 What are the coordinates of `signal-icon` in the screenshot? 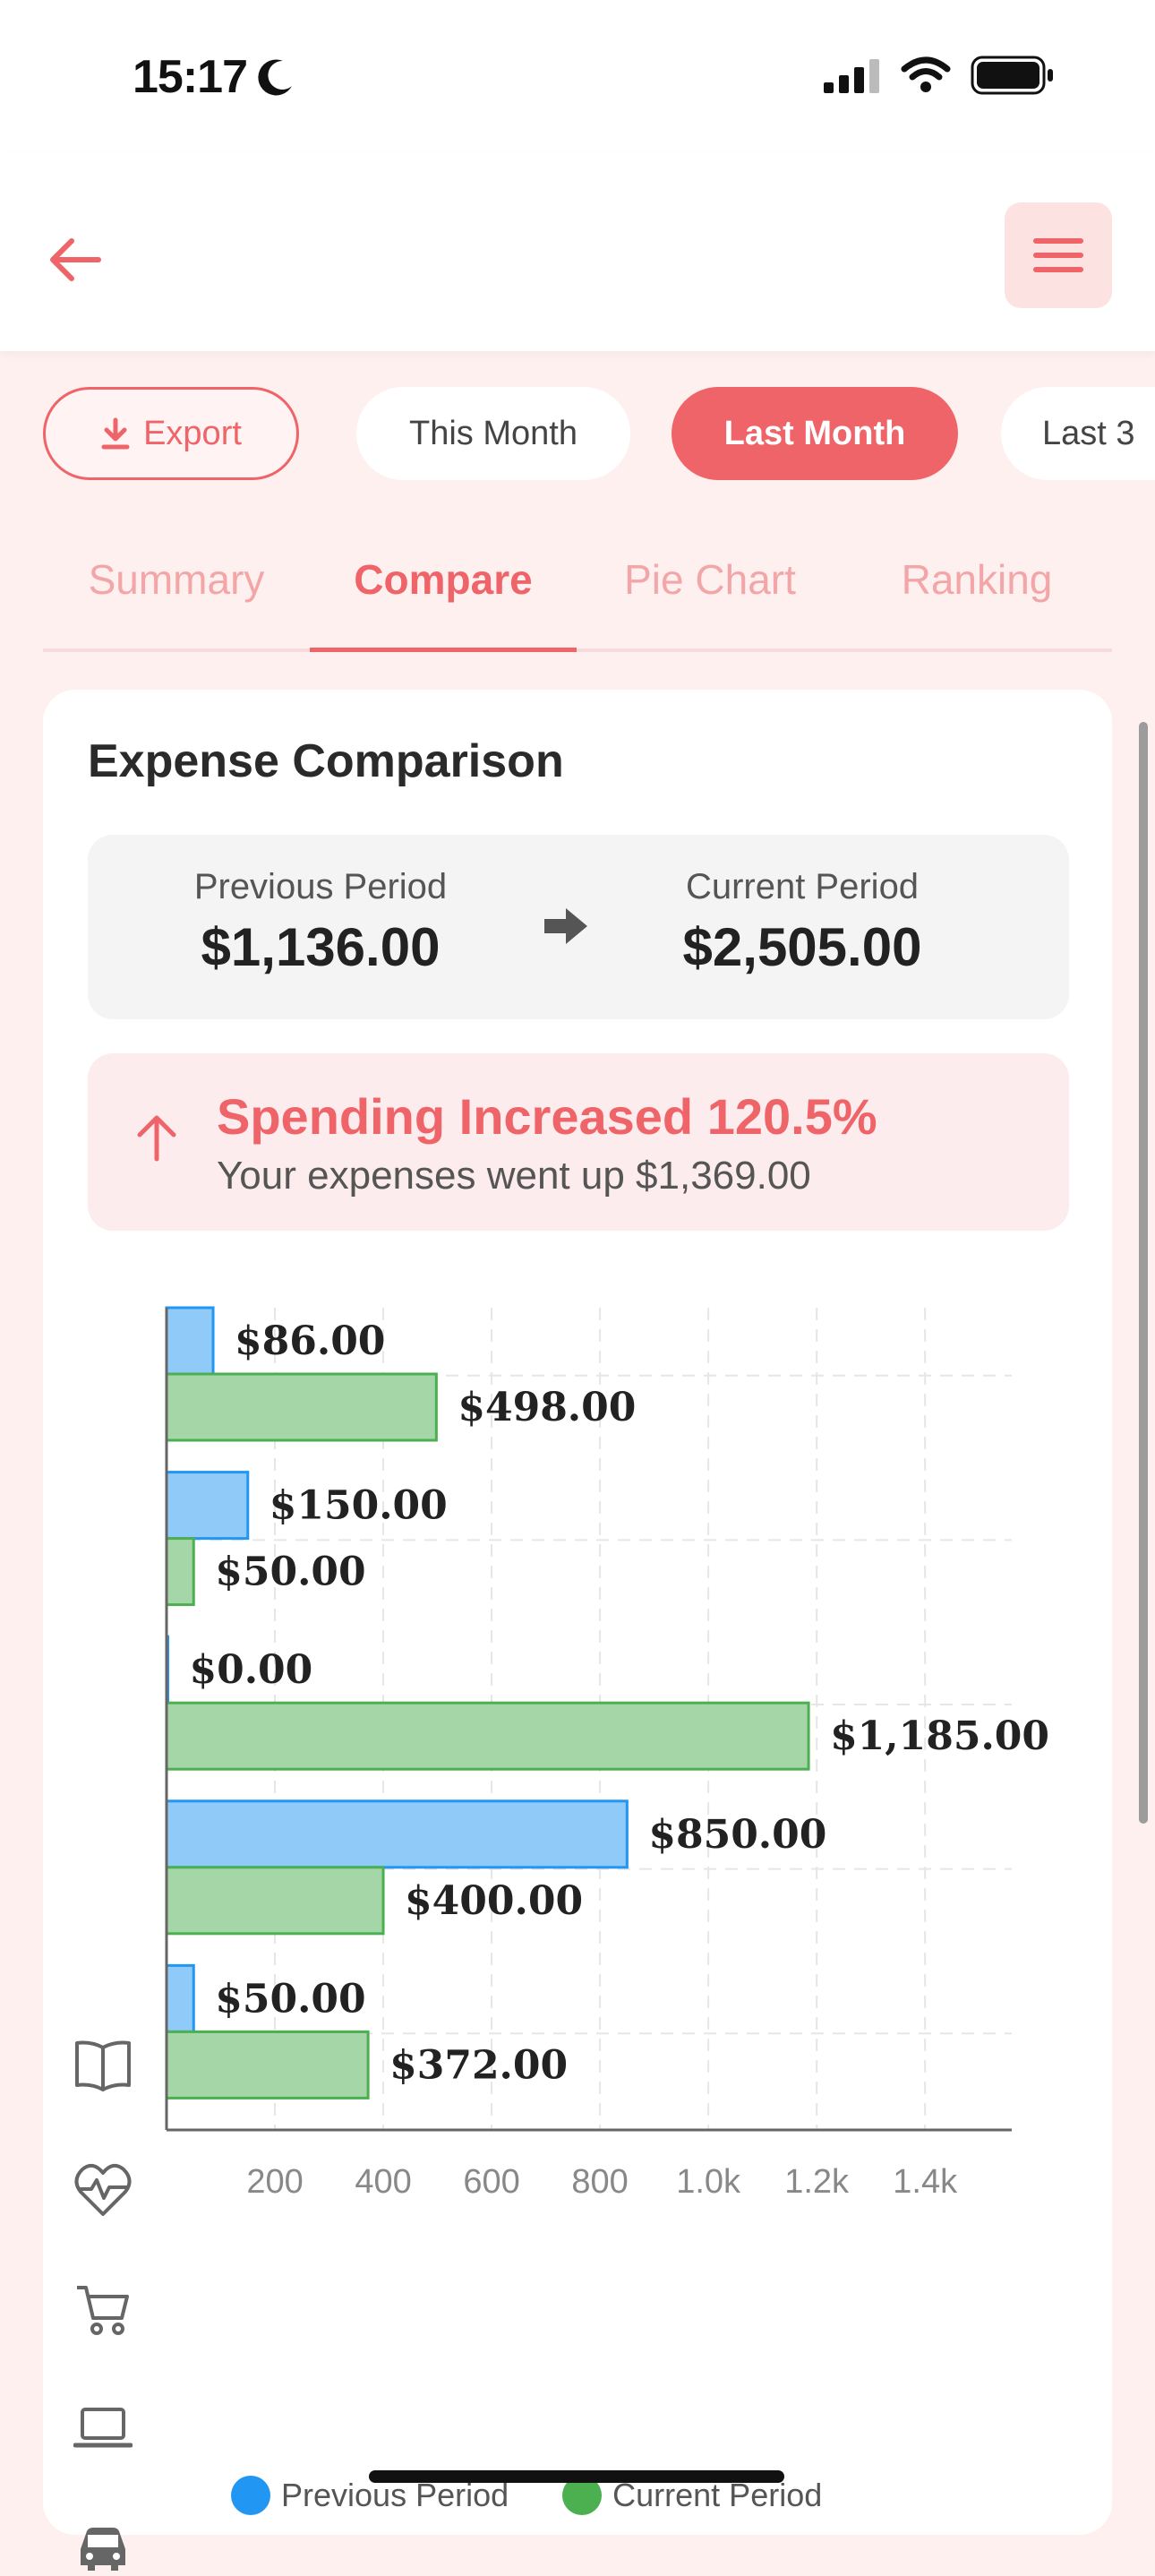 It's located at (851, 76).